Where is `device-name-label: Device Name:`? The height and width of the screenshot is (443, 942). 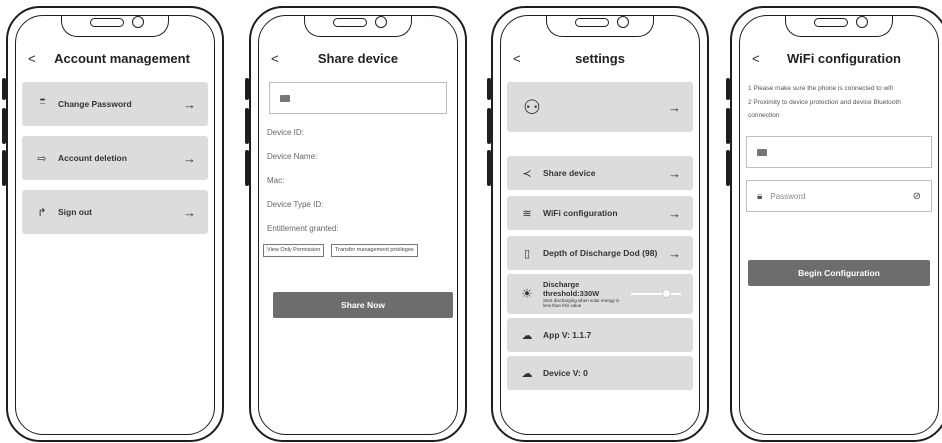 device-name-label: Device Name: is located at coordinates (292, 156).